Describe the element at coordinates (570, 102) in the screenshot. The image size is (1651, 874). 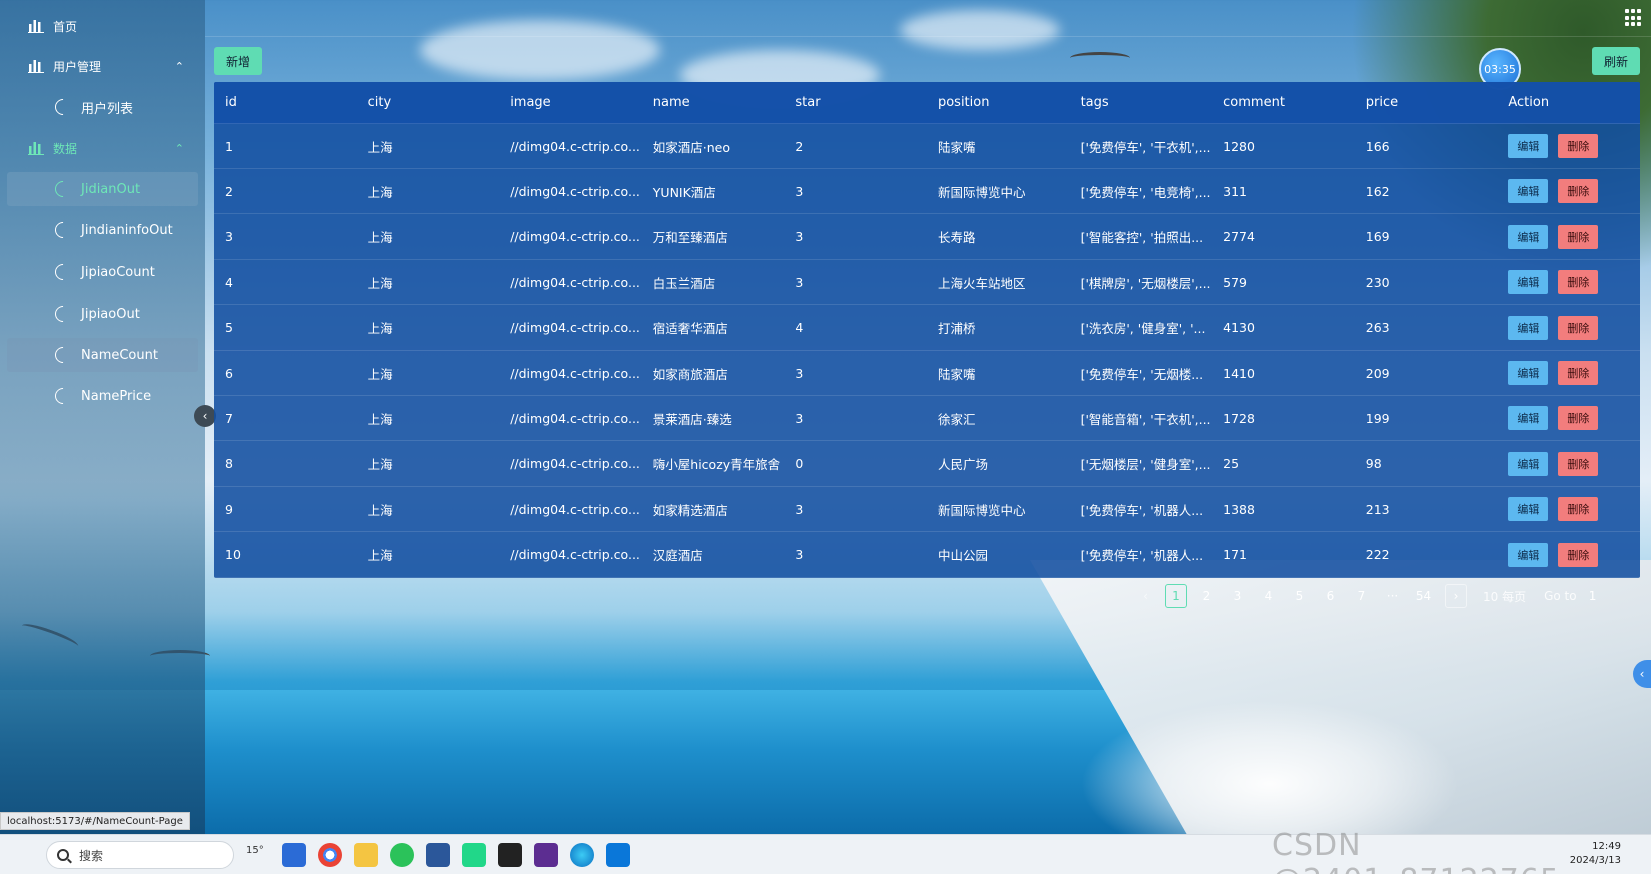
I see `column-header: image` at that location.